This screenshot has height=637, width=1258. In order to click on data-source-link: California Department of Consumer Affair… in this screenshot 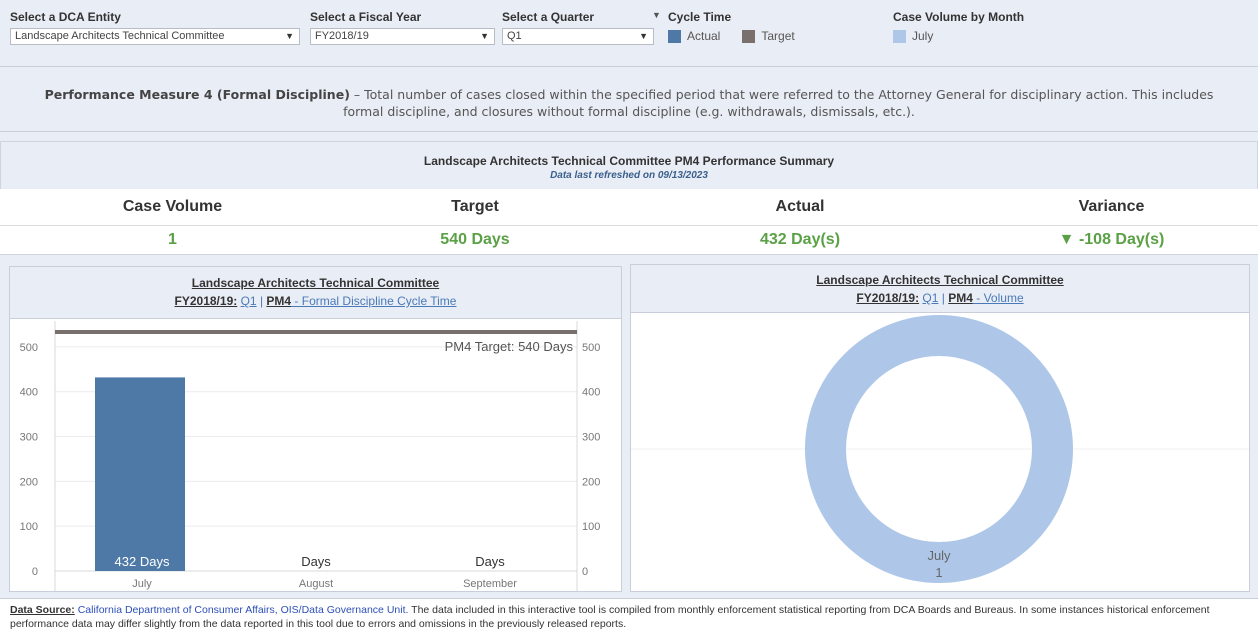, I will do `click(243, 610)`.